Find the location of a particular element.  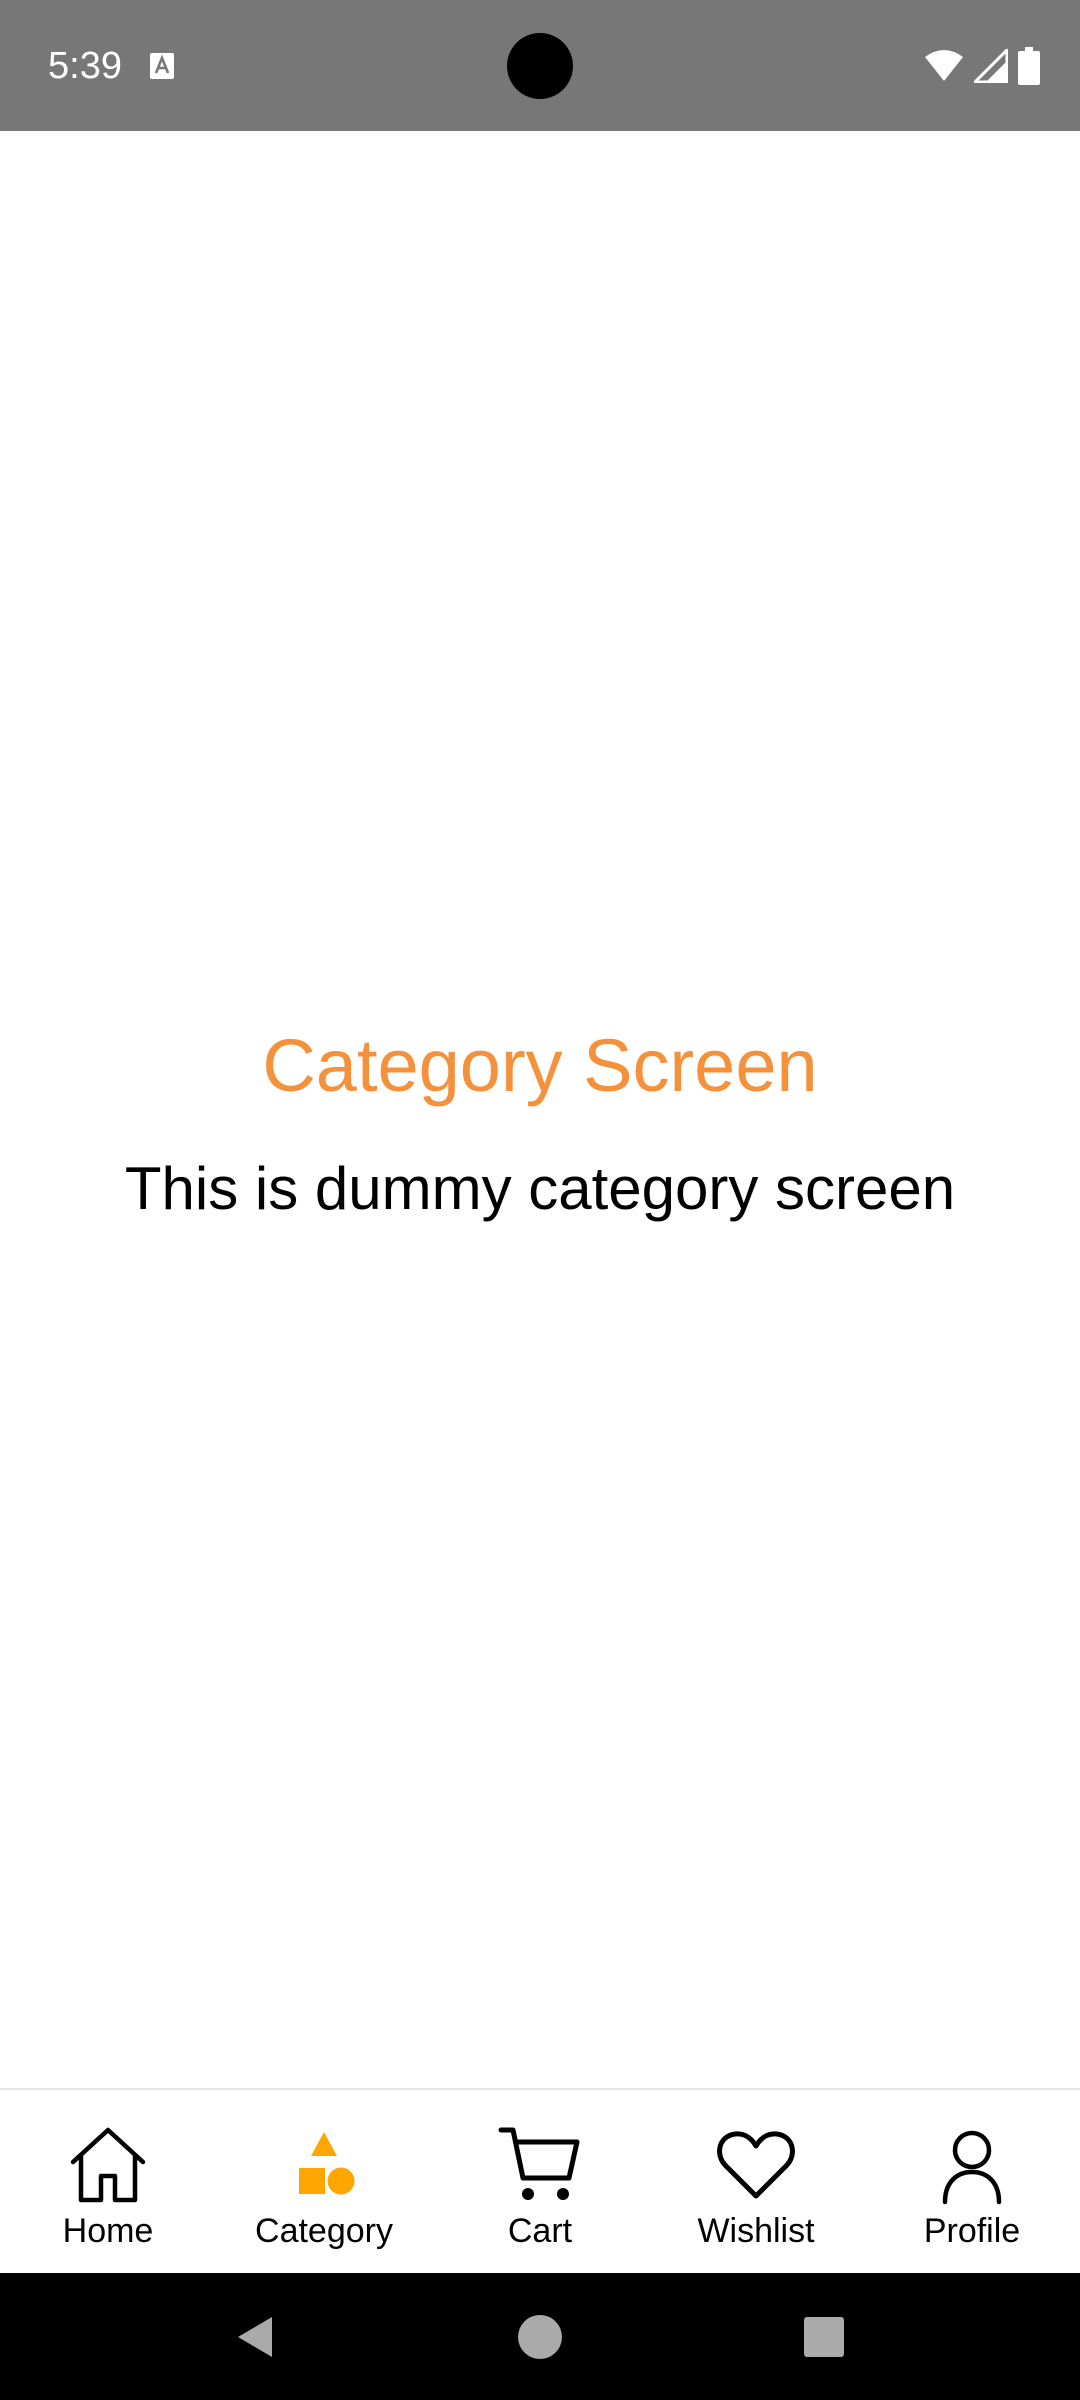

cellular-icon is located at coordinates (991, 66).